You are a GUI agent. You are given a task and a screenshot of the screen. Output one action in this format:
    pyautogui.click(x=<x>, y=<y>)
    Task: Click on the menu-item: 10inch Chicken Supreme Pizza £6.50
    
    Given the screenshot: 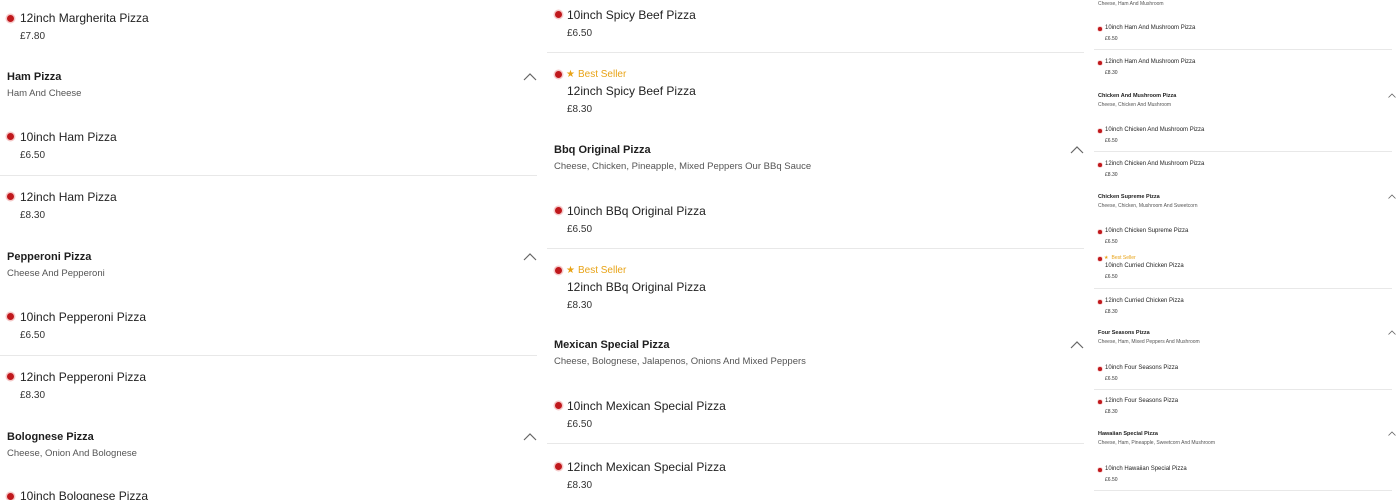 What is the action you would take?
    pyautogui.click(x=1243, y=236)
    